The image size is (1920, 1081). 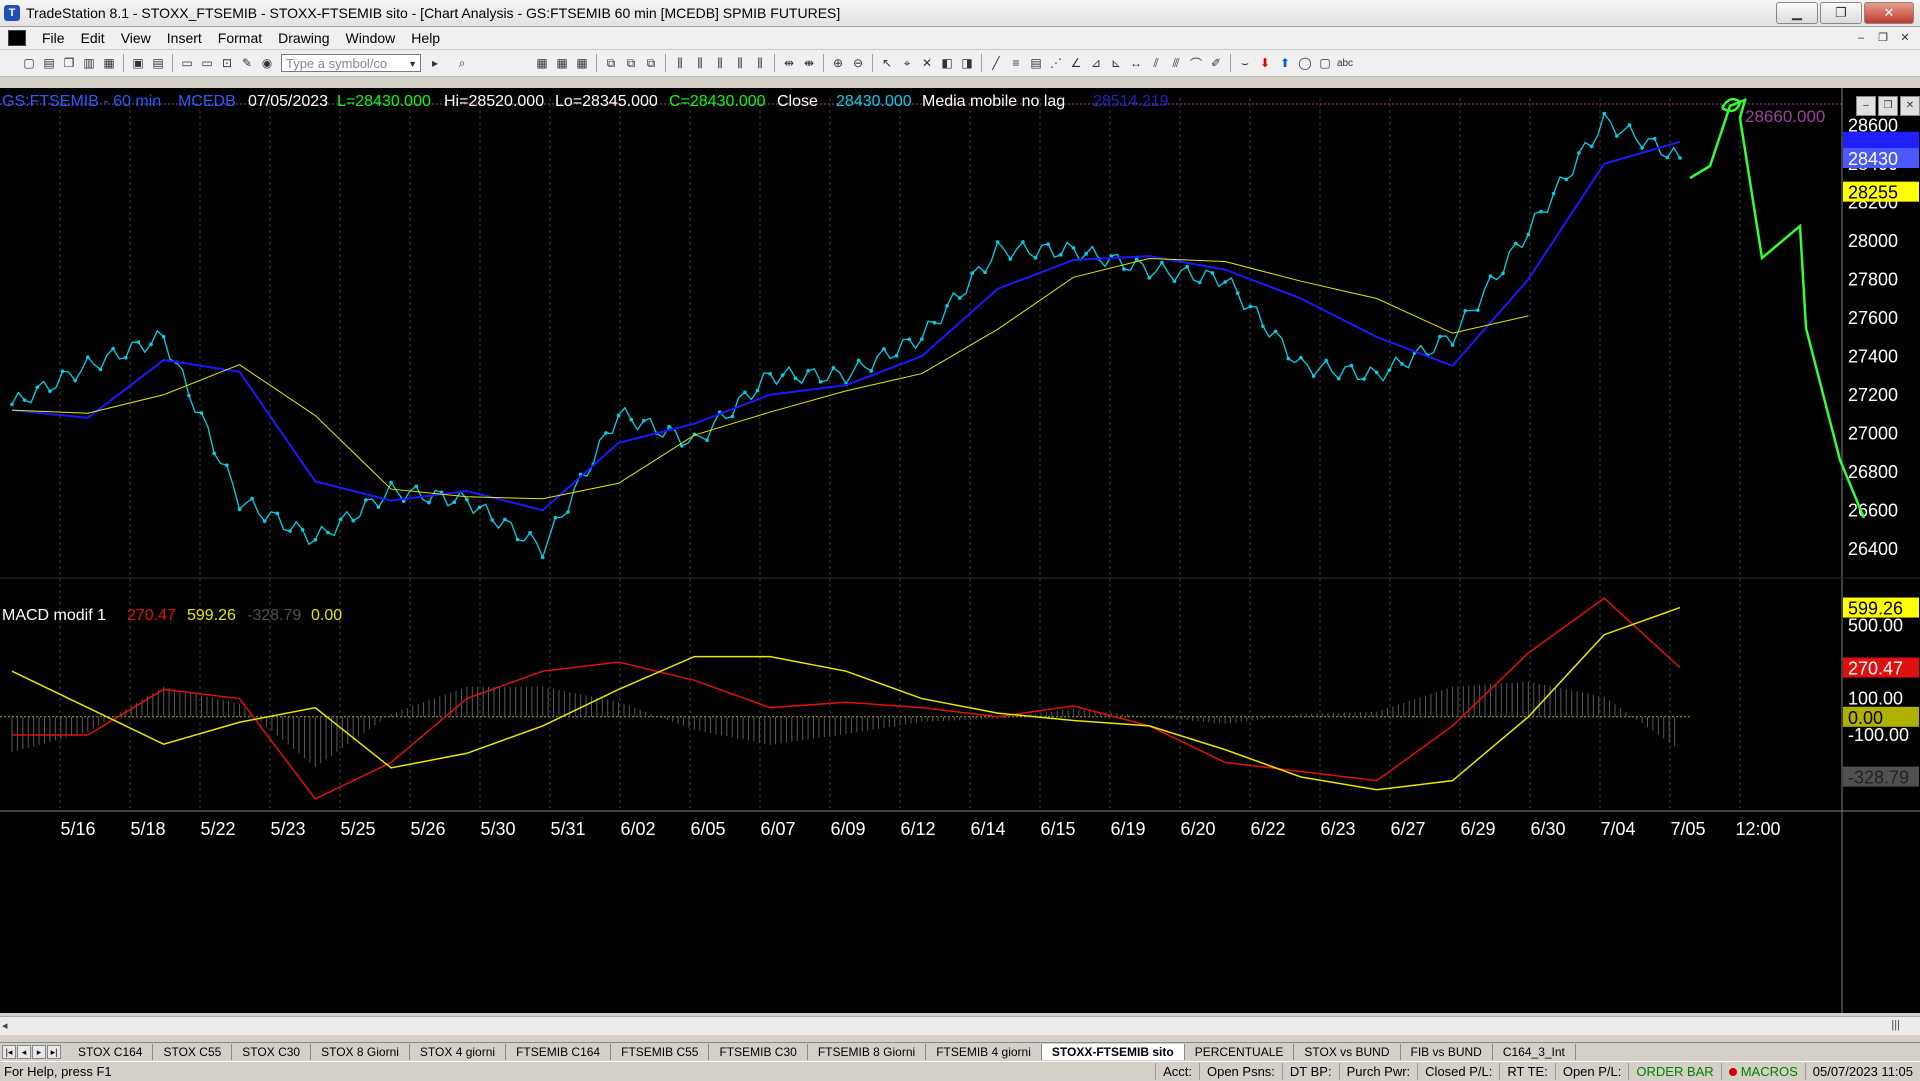 What do you see at coordinates (1861, 38) in the screenshot?
I see `mdi-minimize-icon: –` at bounding box center [1861, 38].